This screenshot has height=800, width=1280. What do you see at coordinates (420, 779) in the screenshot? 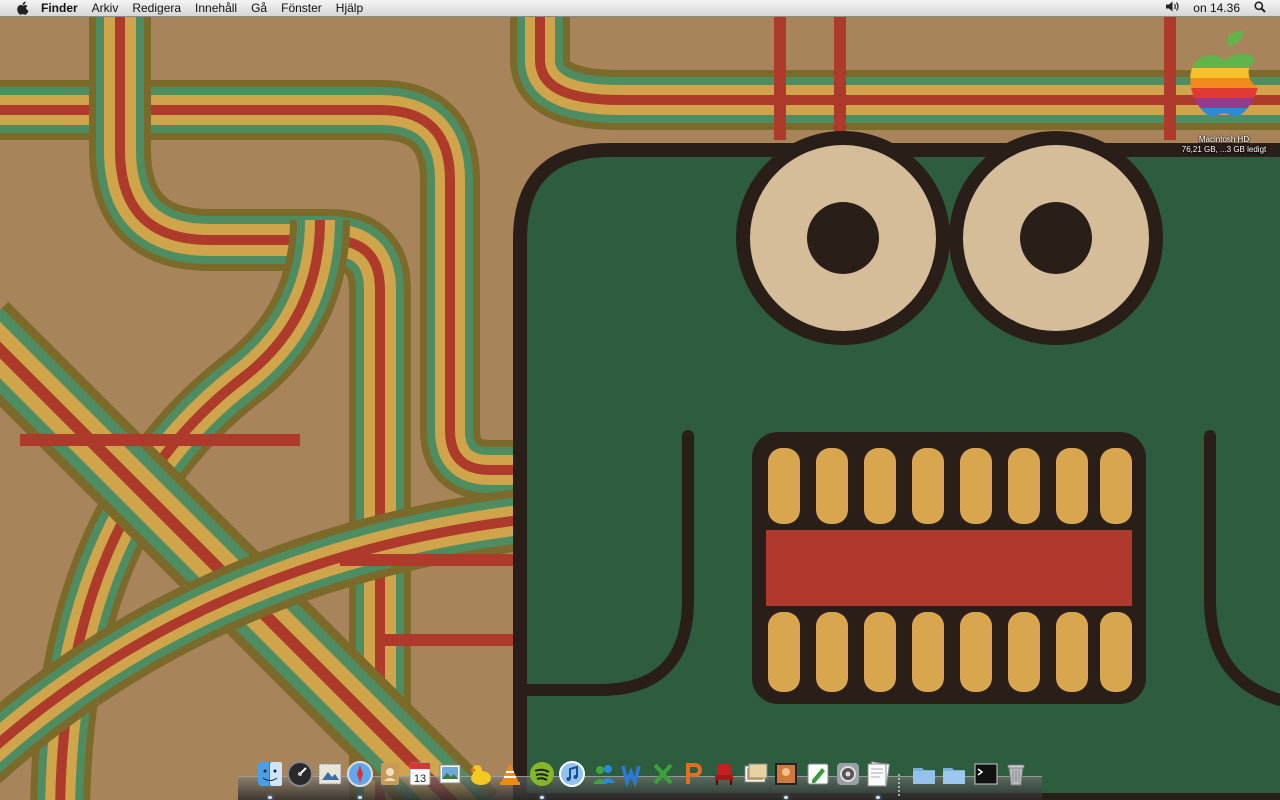
I see `svg-text: 13` at bounding box center [420, 779].